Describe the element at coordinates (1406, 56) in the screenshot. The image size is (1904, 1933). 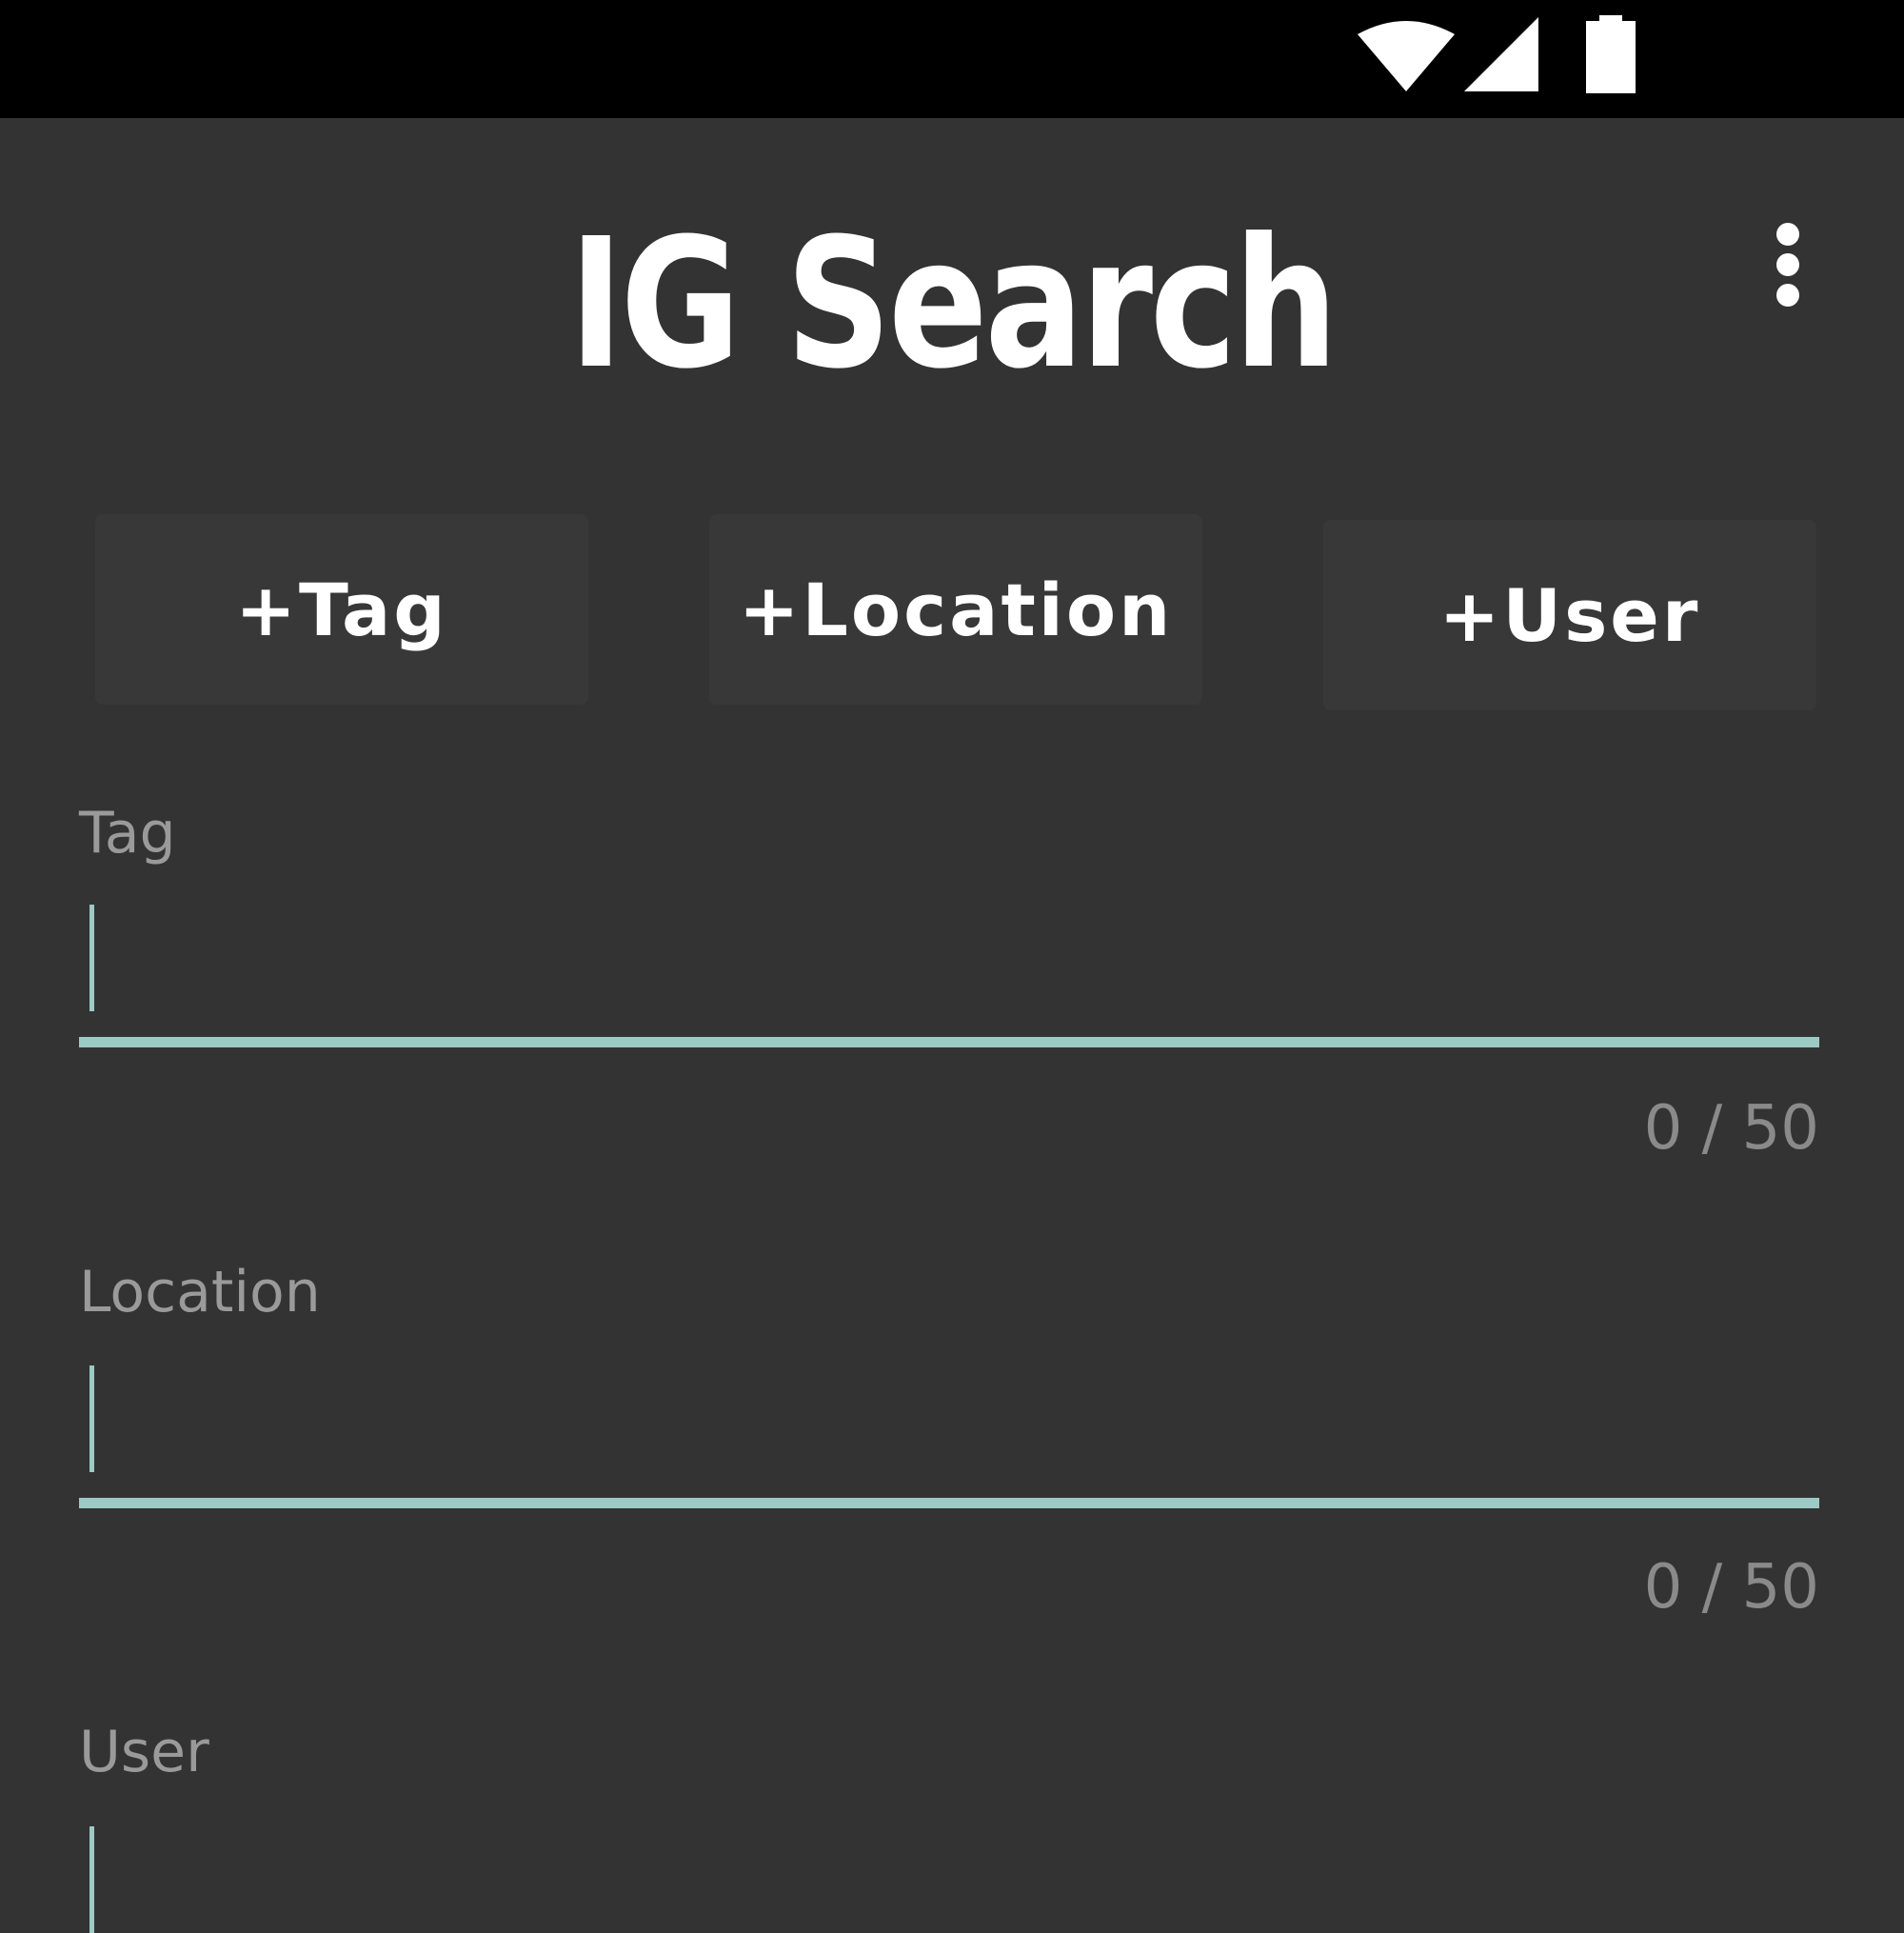
I see `wifi-icon` at that location.